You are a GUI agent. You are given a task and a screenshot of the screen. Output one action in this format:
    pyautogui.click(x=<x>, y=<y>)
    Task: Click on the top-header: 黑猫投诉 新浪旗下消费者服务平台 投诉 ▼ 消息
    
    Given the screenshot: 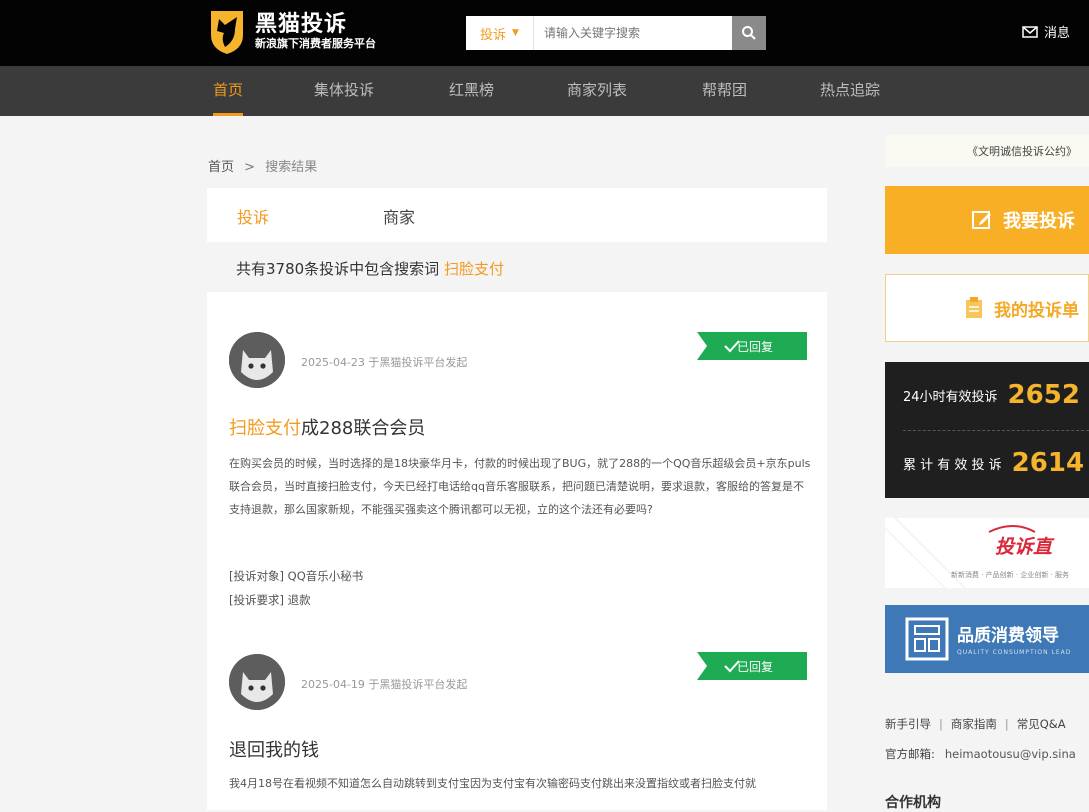 What is the action you would take?
    pyautogui.click(x=544, y=33)
    